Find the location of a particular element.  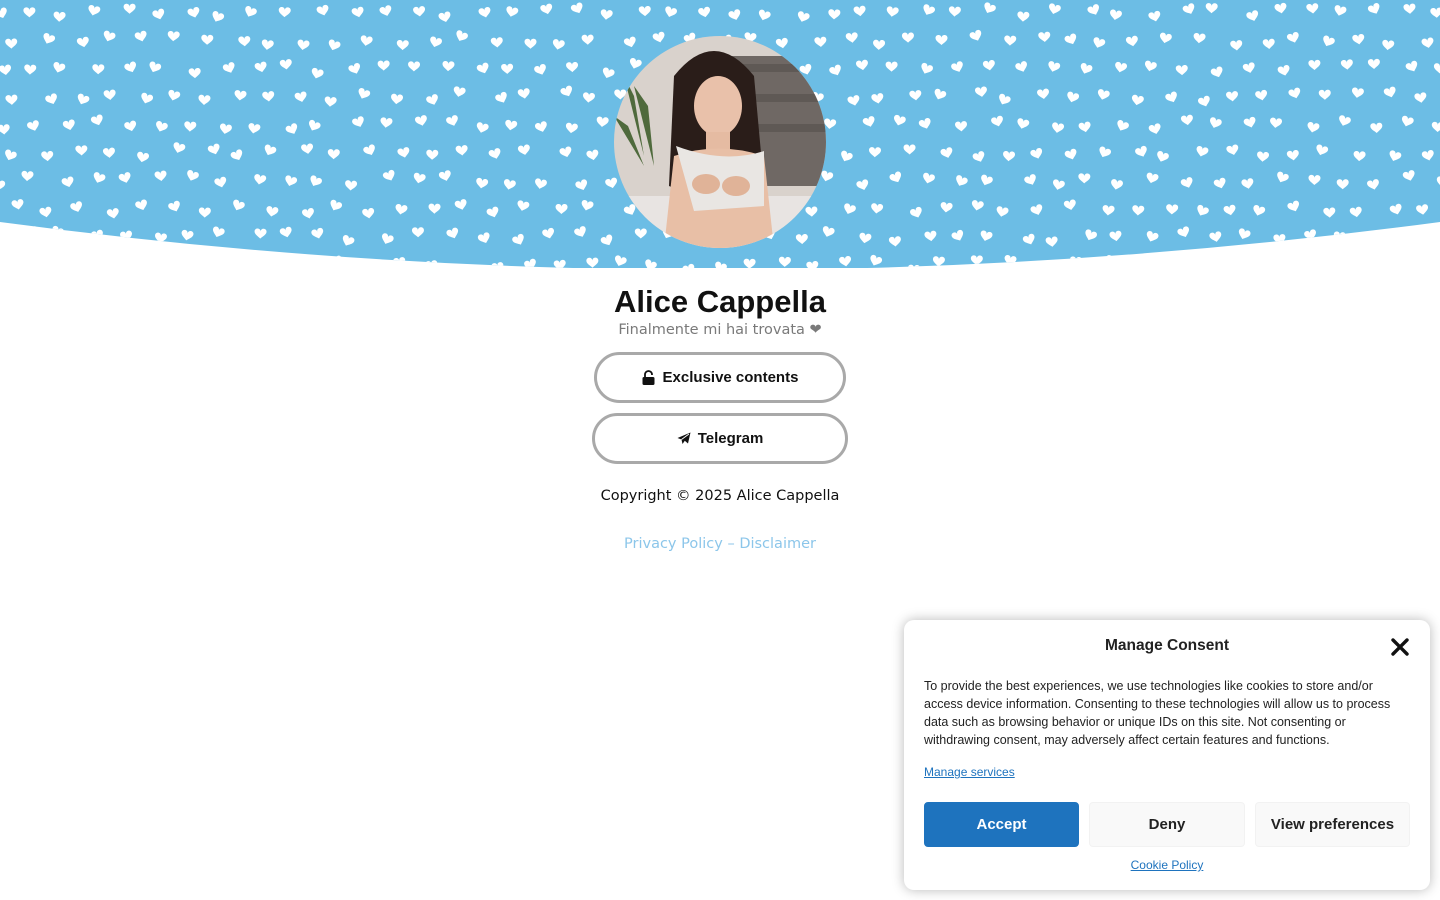

telegram-button: Telegram is located at coordinates (720, 438).